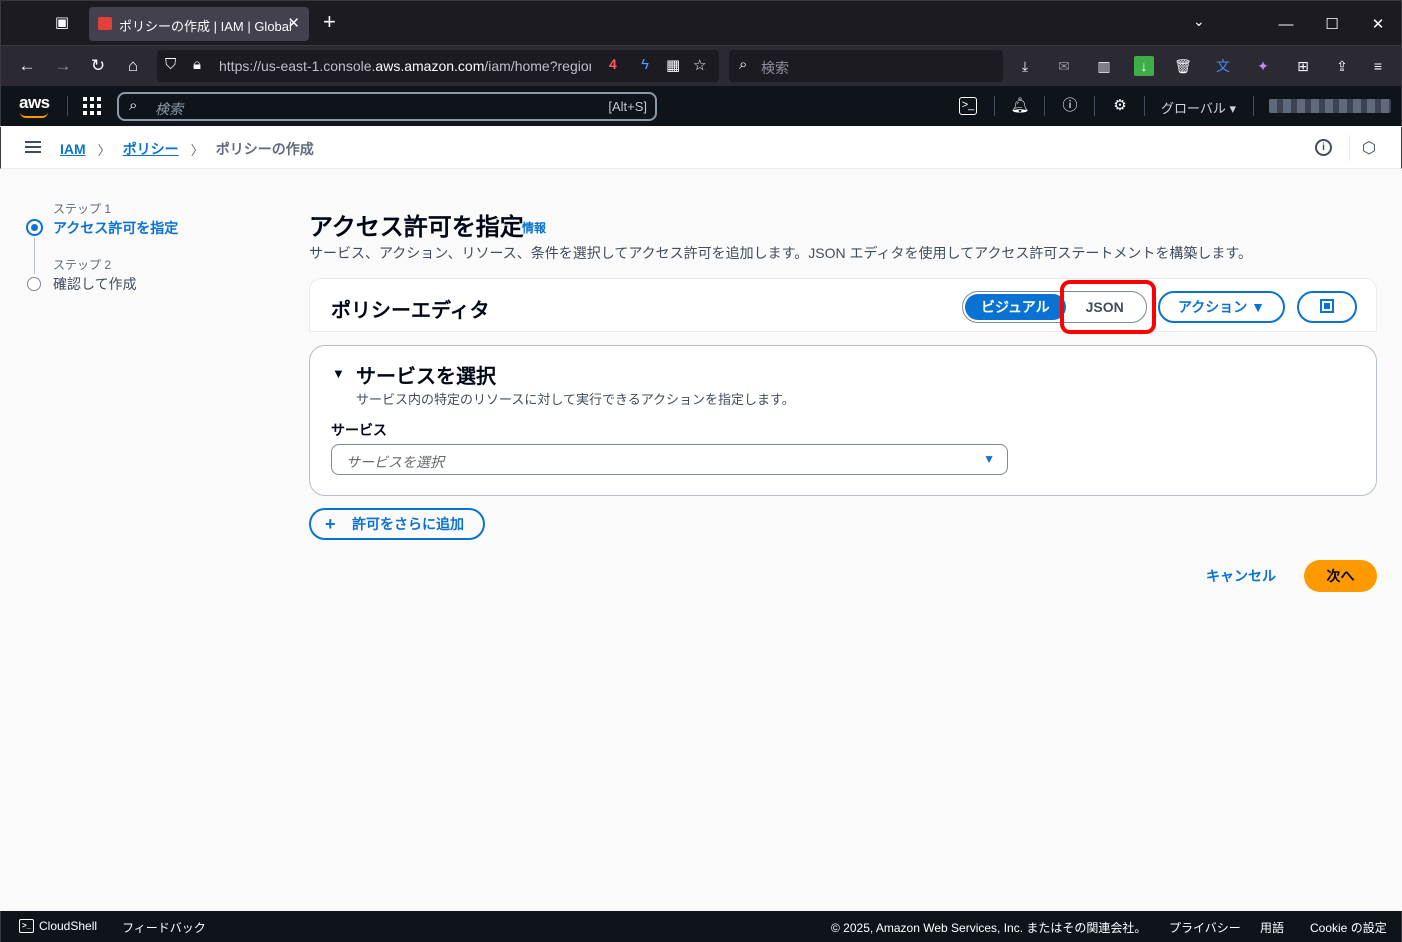 The image size is (1402, 942). What do you see at coordinates (613, 64) in the screenshot?
I see `extension-badge-icon: 4` at bounding box center [613, 64].